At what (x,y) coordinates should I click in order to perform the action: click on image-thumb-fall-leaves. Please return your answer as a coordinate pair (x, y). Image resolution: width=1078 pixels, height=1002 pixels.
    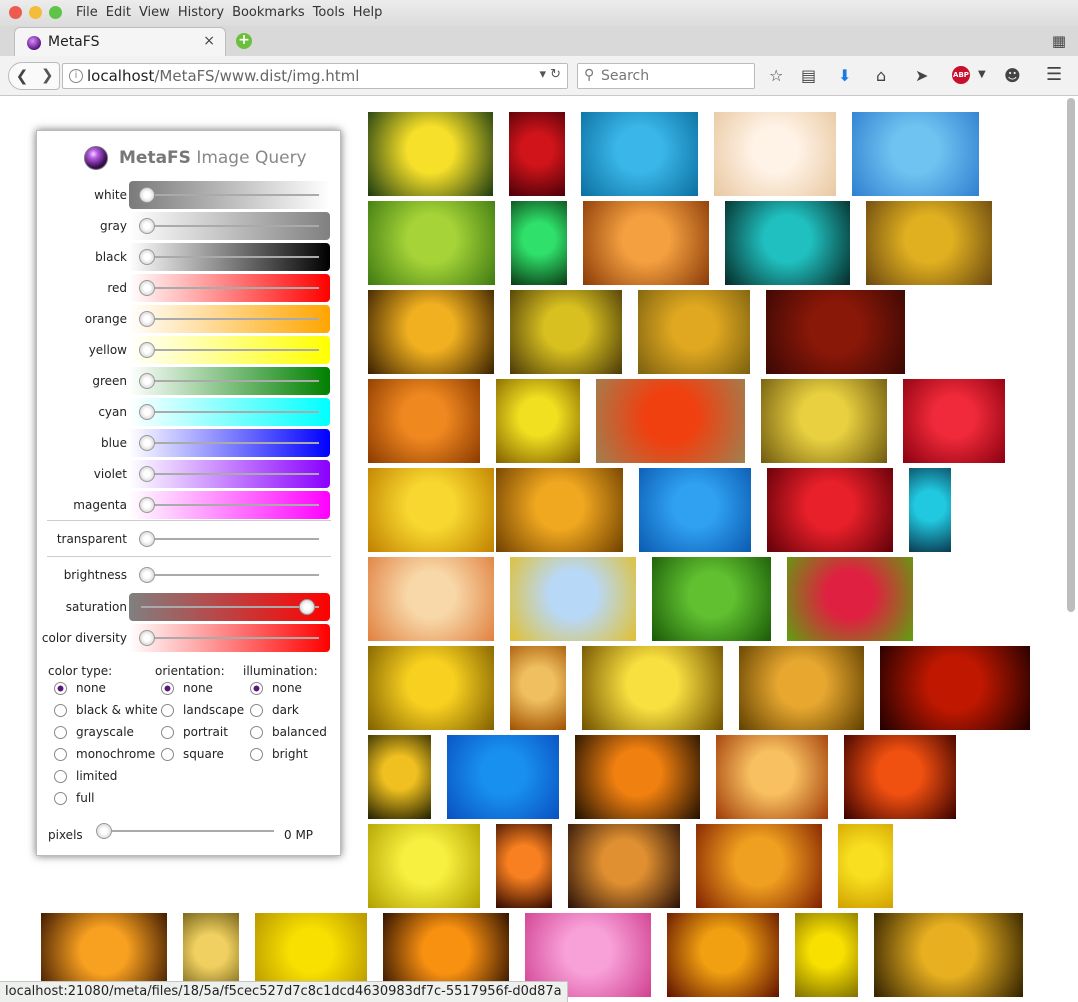
    Looking at the image, I should click on (694, 332).